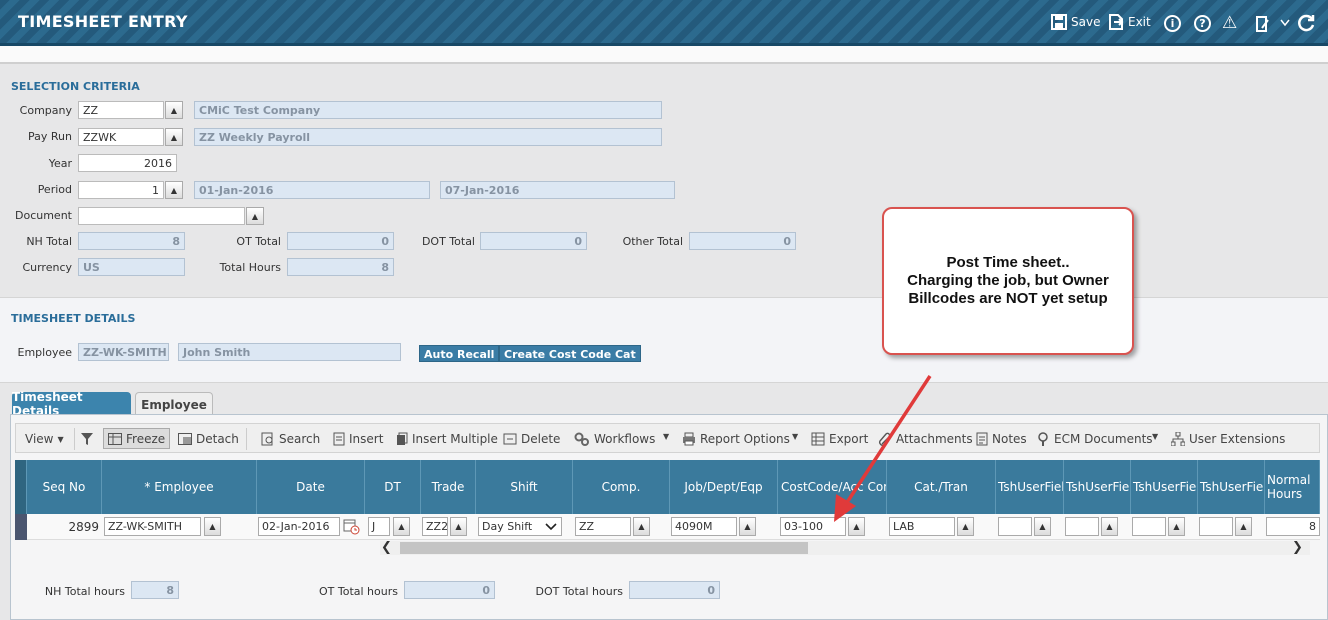 The image size is (1328, 620). What do you see at coordinates (603, 526) in the screenshot?
I see `cell-comp-input: ZZ` at bounding box center [603, 526].